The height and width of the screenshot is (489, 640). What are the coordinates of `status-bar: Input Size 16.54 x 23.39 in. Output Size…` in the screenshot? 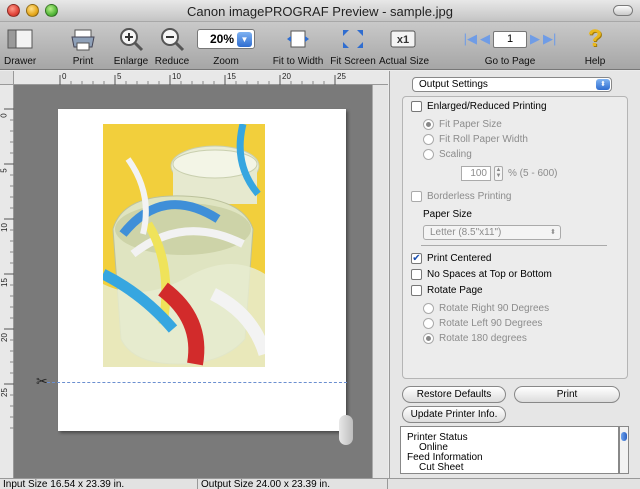 It's located at (320, 483).